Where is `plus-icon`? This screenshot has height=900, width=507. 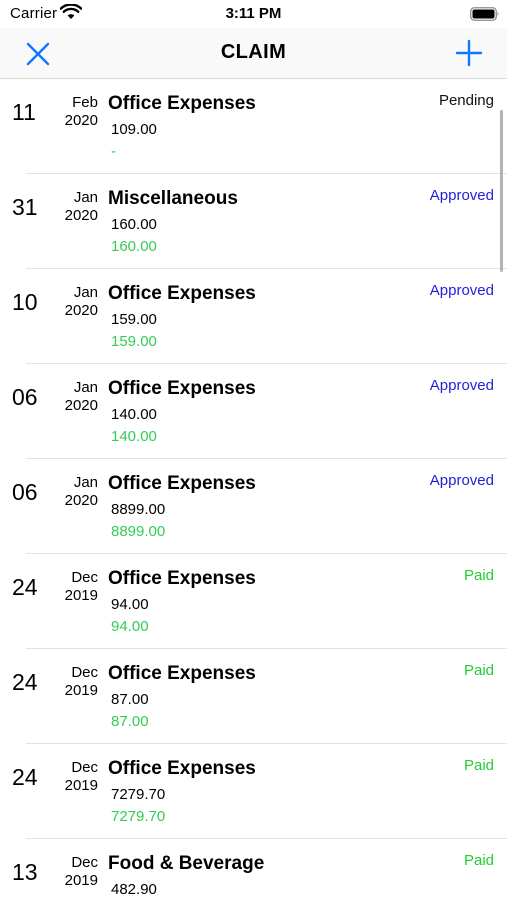 plus-icon is located at coordinates (469, 53).